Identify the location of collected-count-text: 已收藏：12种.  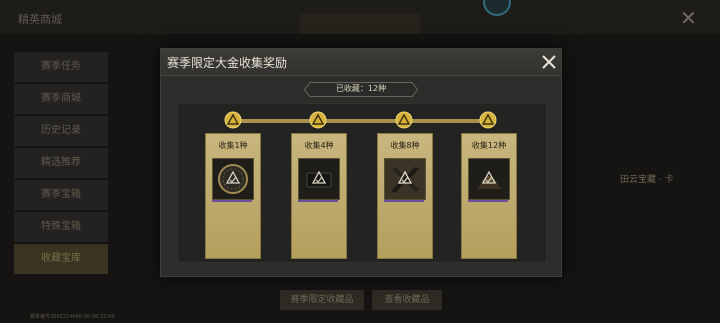
(361, 88).